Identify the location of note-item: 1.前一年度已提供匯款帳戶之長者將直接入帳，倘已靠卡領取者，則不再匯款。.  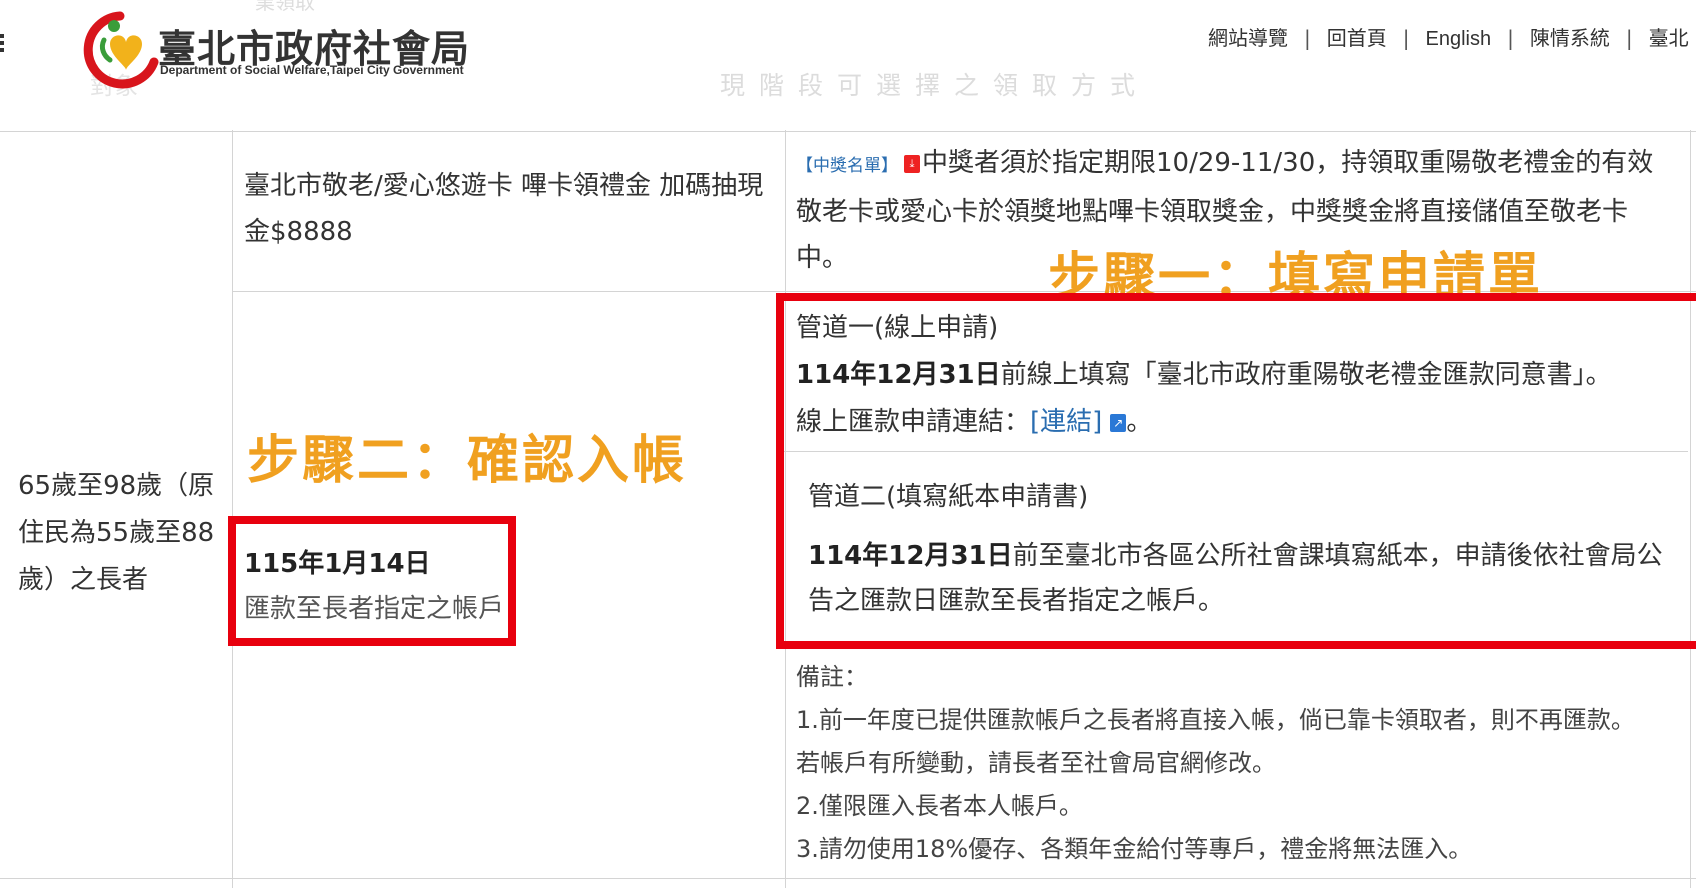
(1215, 720).